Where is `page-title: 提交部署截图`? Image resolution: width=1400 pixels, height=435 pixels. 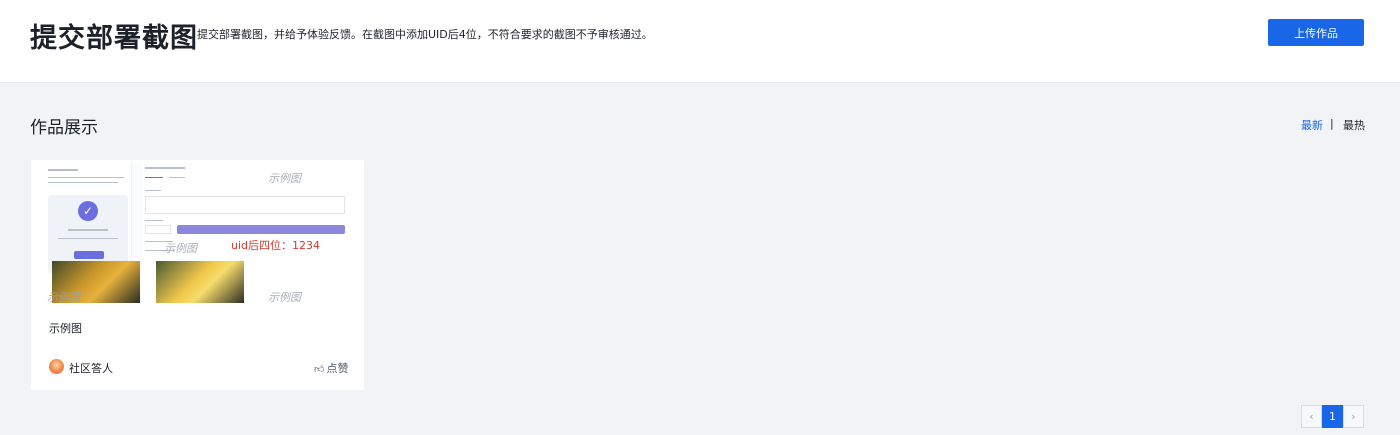
page-title: 提交部署截图 is located at coordinates (114, 38).